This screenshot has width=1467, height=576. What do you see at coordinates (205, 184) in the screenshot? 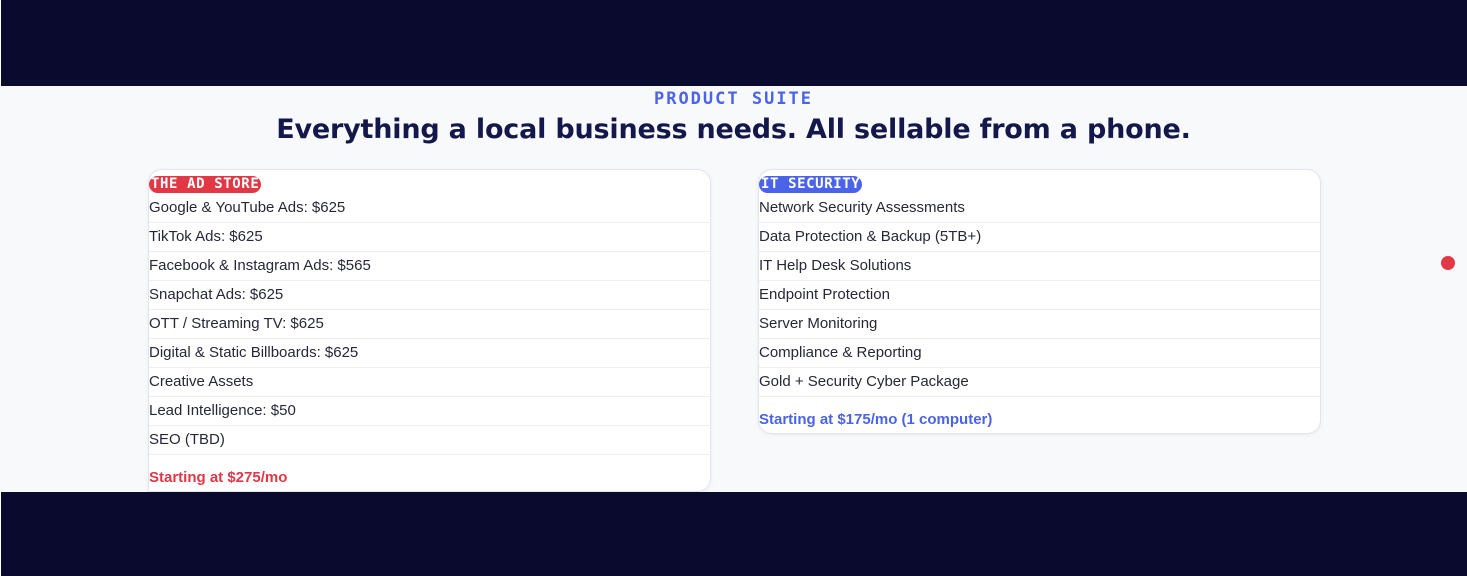
I see `ad-store-badge: THE AD STORE` at bounding box center [205, 184].